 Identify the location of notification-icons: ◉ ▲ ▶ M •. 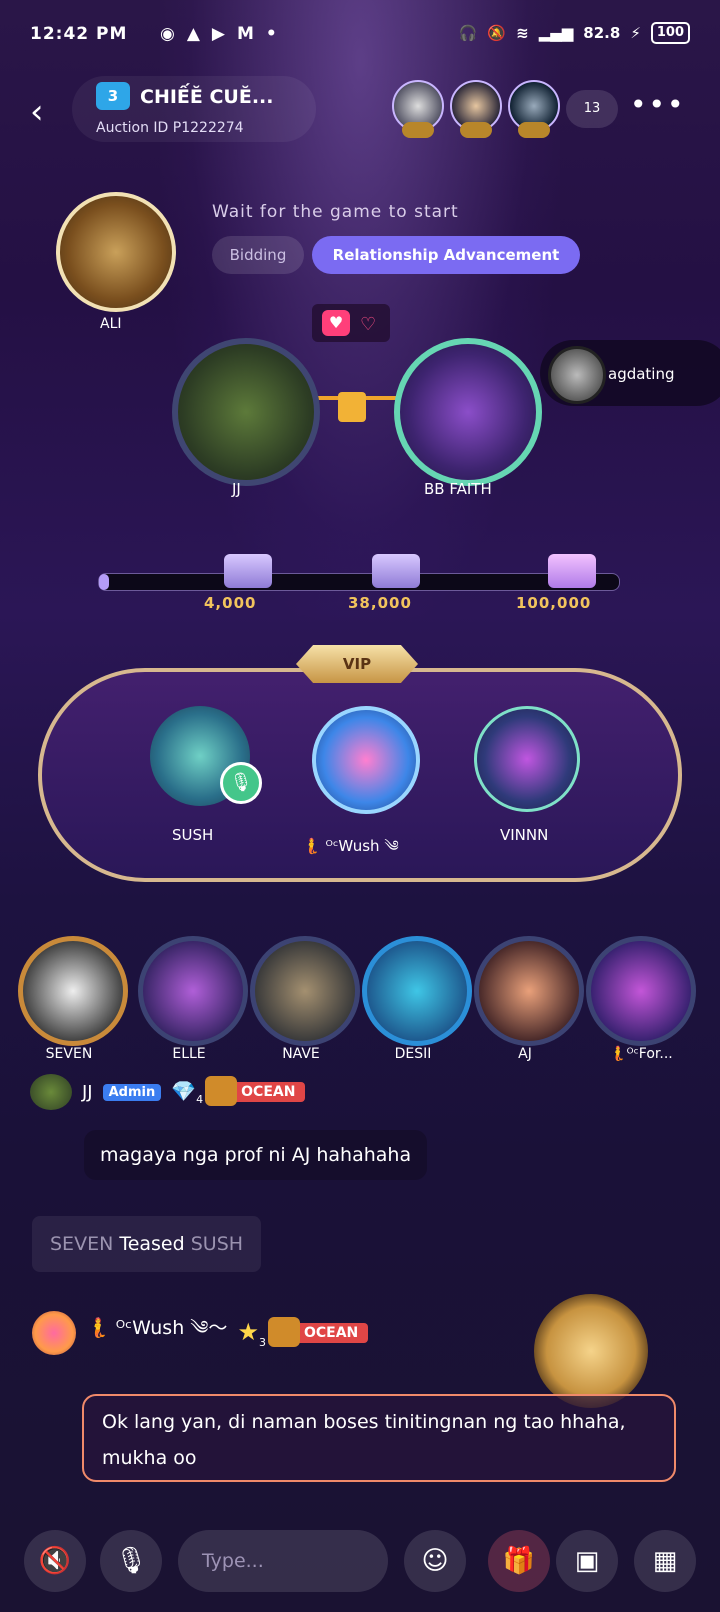
(218, 34).